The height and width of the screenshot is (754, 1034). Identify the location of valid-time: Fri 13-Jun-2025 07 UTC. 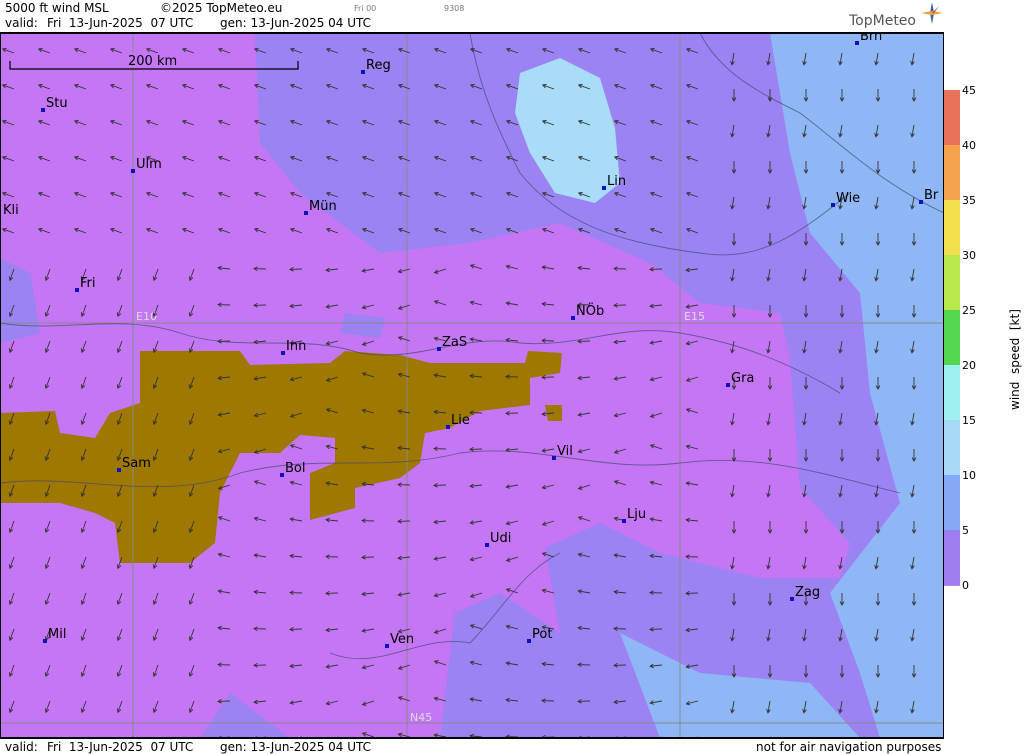
(120, 23).